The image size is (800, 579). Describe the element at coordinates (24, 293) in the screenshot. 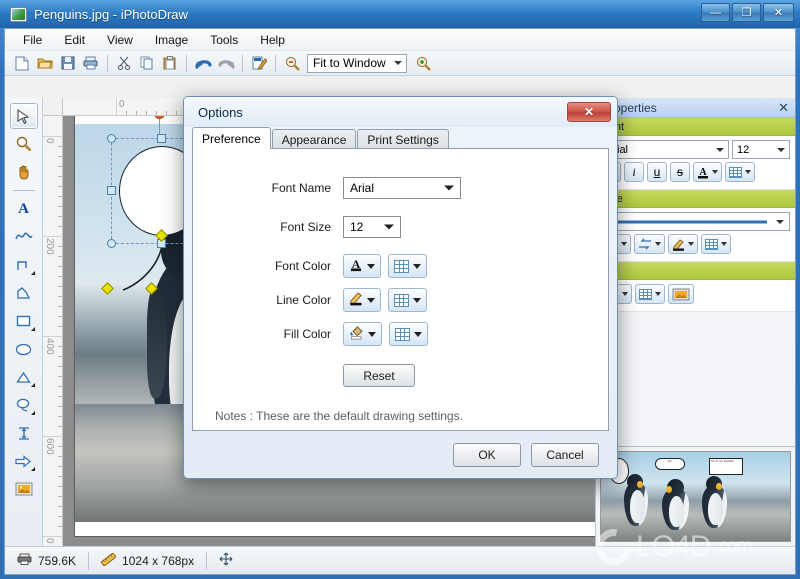

I see `polygon-tool` at that location.